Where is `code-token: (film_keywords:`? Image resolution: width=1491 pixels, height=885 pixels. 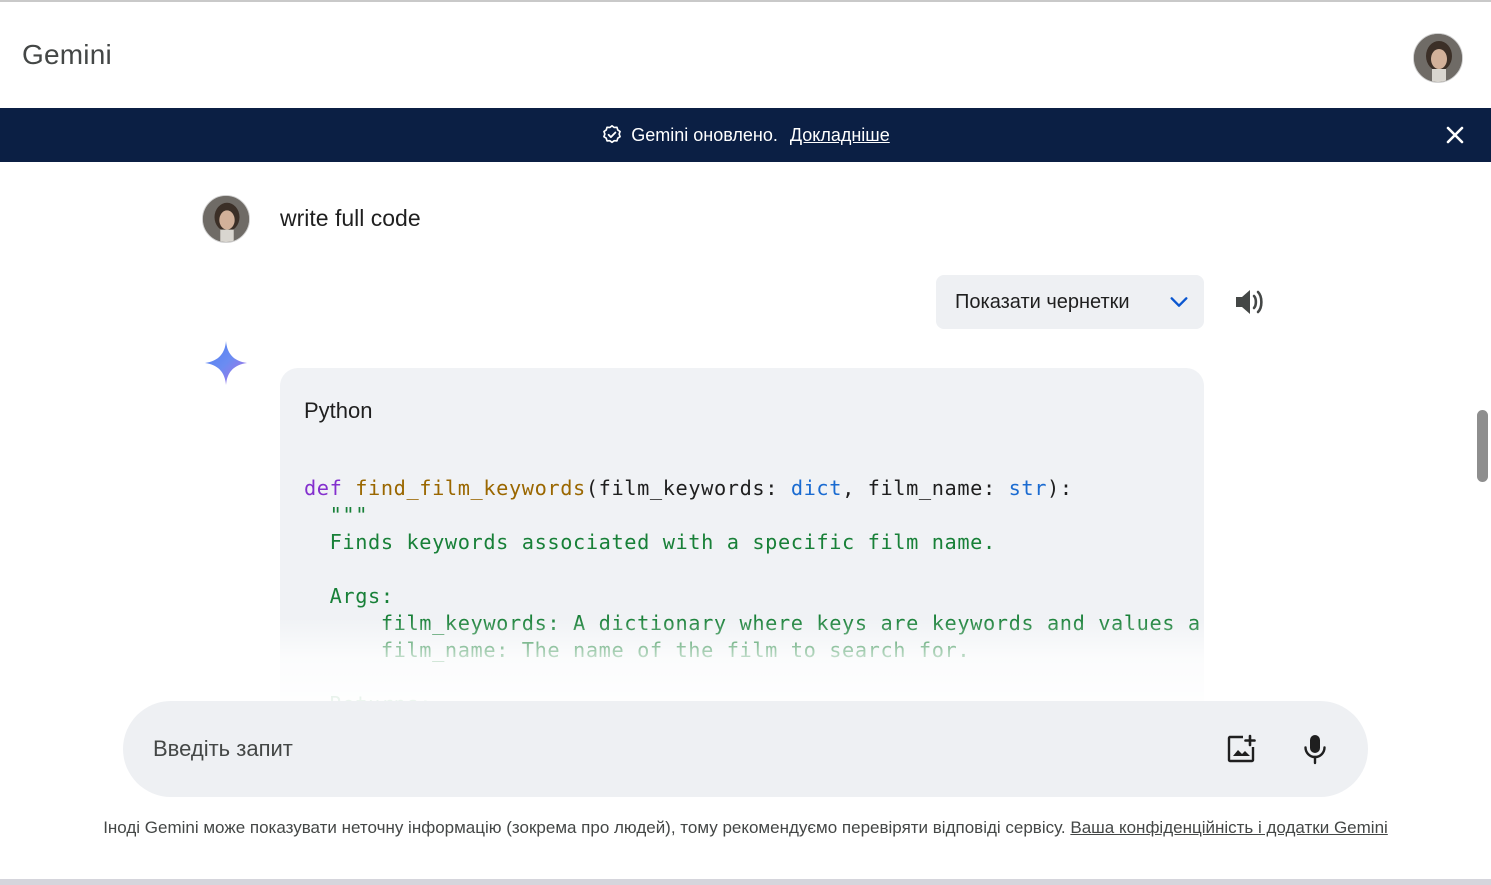 code-token: (film_keywords: is located at coordinates (688, 488).